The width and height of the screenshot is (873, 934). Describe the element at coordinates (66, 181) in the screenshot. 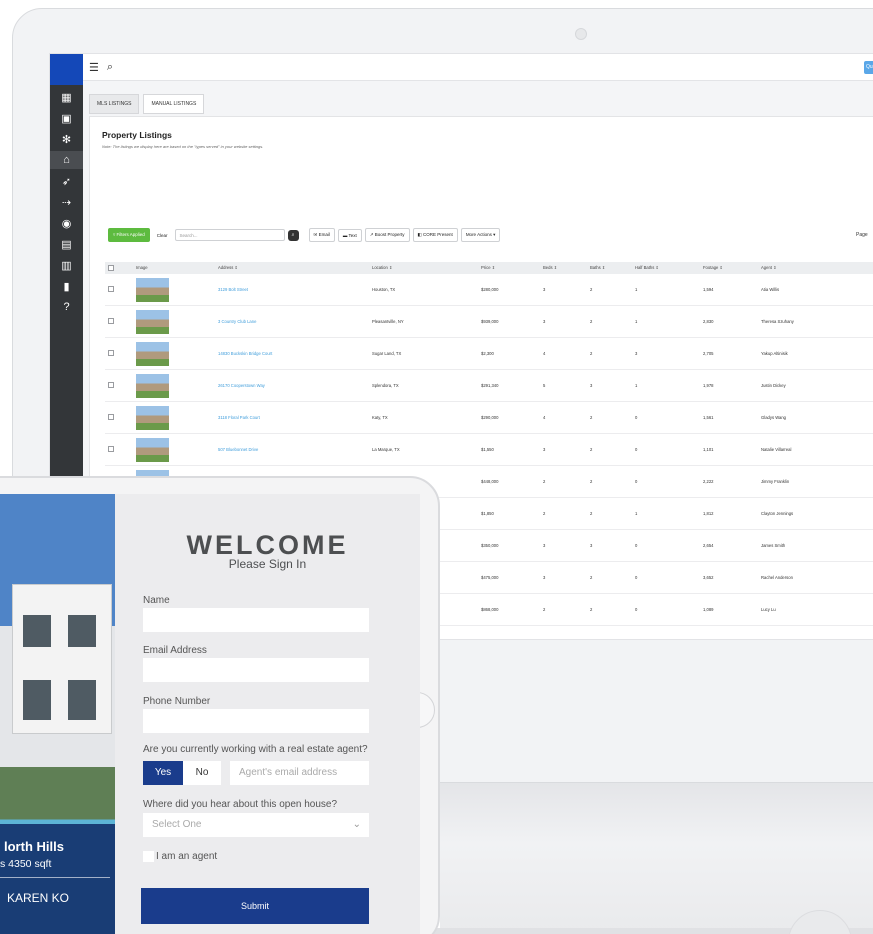

I see `send-icon: ➶` at that location.